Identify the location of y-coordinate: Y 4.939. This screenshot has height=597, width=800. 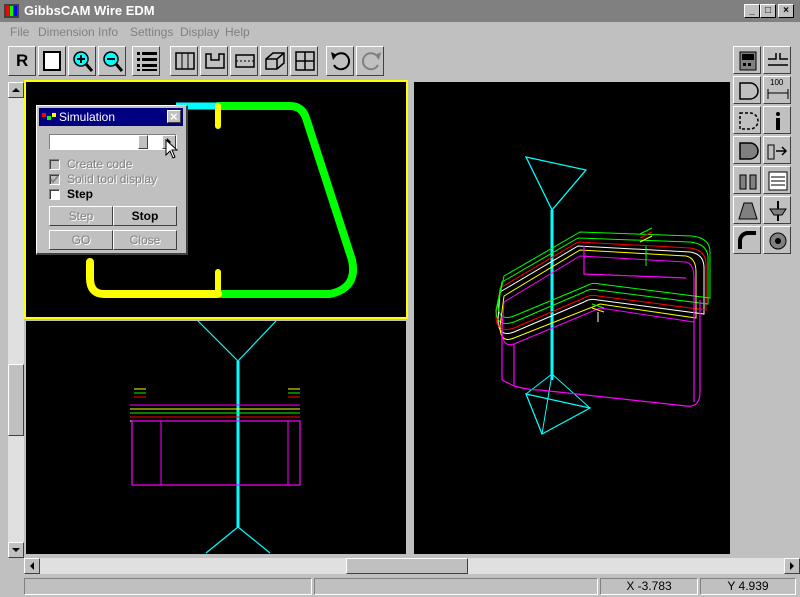
(748, 586).